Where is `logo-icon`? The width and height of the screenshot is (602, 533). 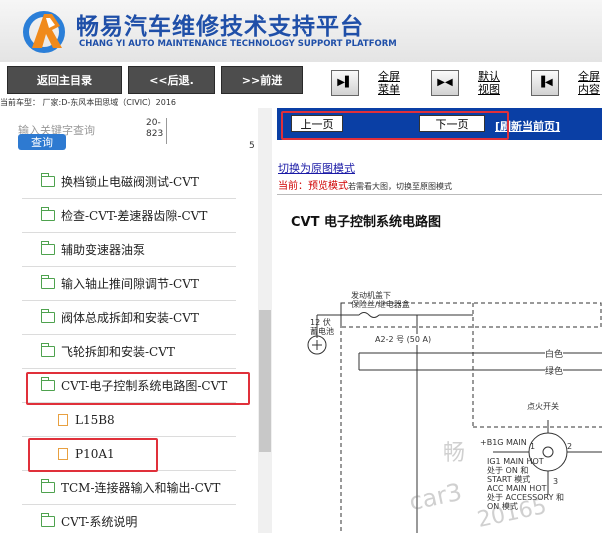 logo-icon is located at coordinates (44, 32).